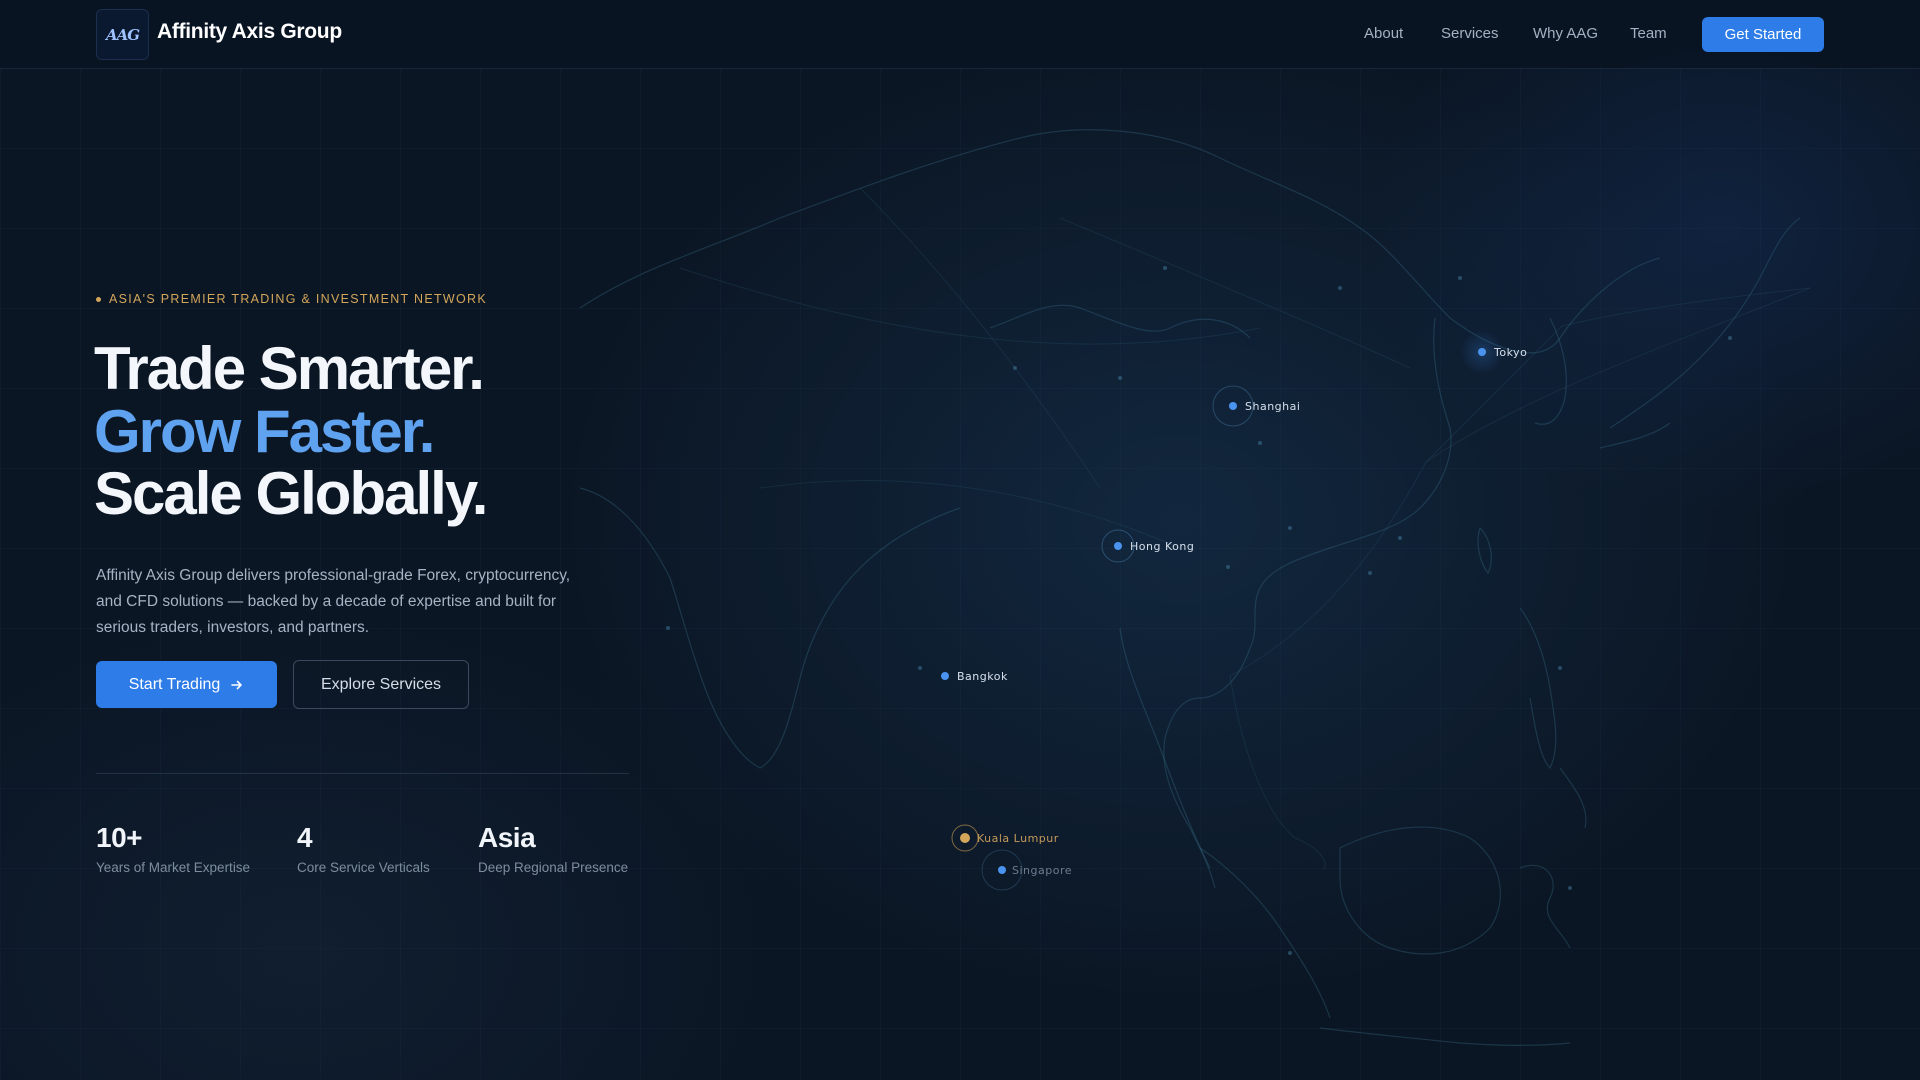 This screenshot has height=1080, width=1920. Describe the element at coordinates (1763, 34) in the screenshot. I see `get-started-button: Get Started` at that location.